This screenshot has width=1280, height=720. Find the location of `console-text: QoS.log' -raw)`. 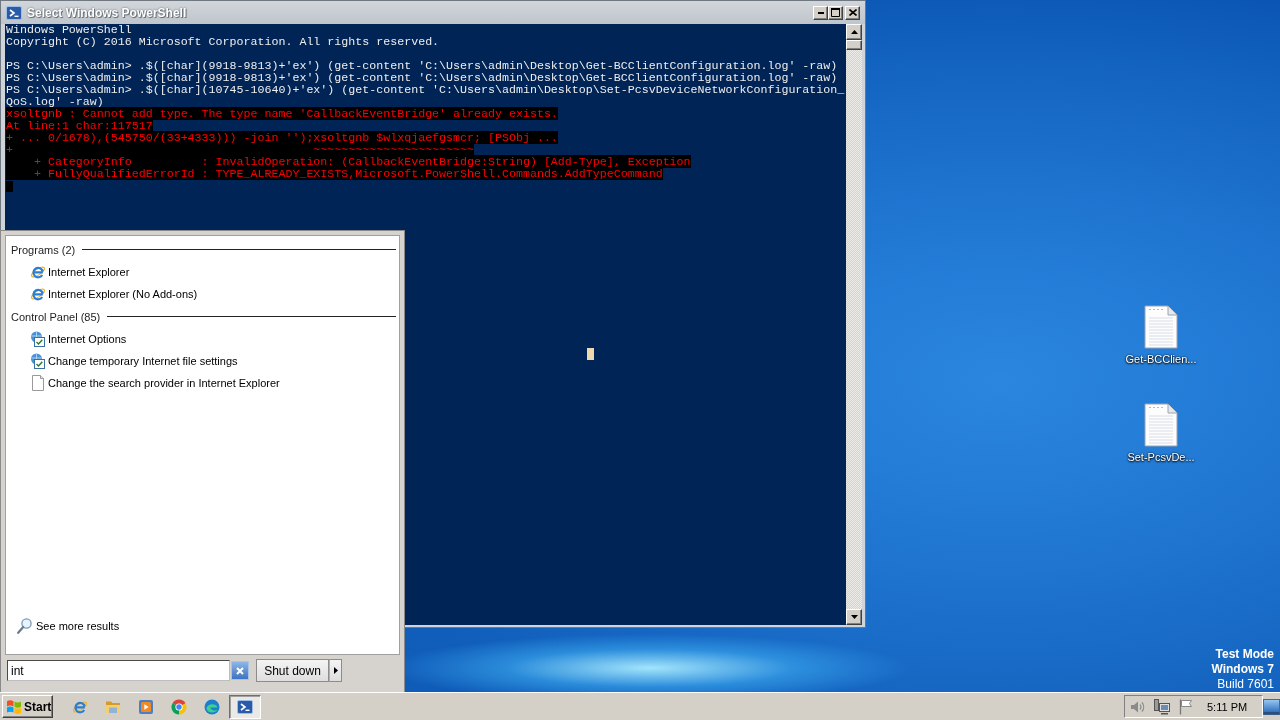

console-text: QoS.log' -raw) is located at coordinates (55, 101).